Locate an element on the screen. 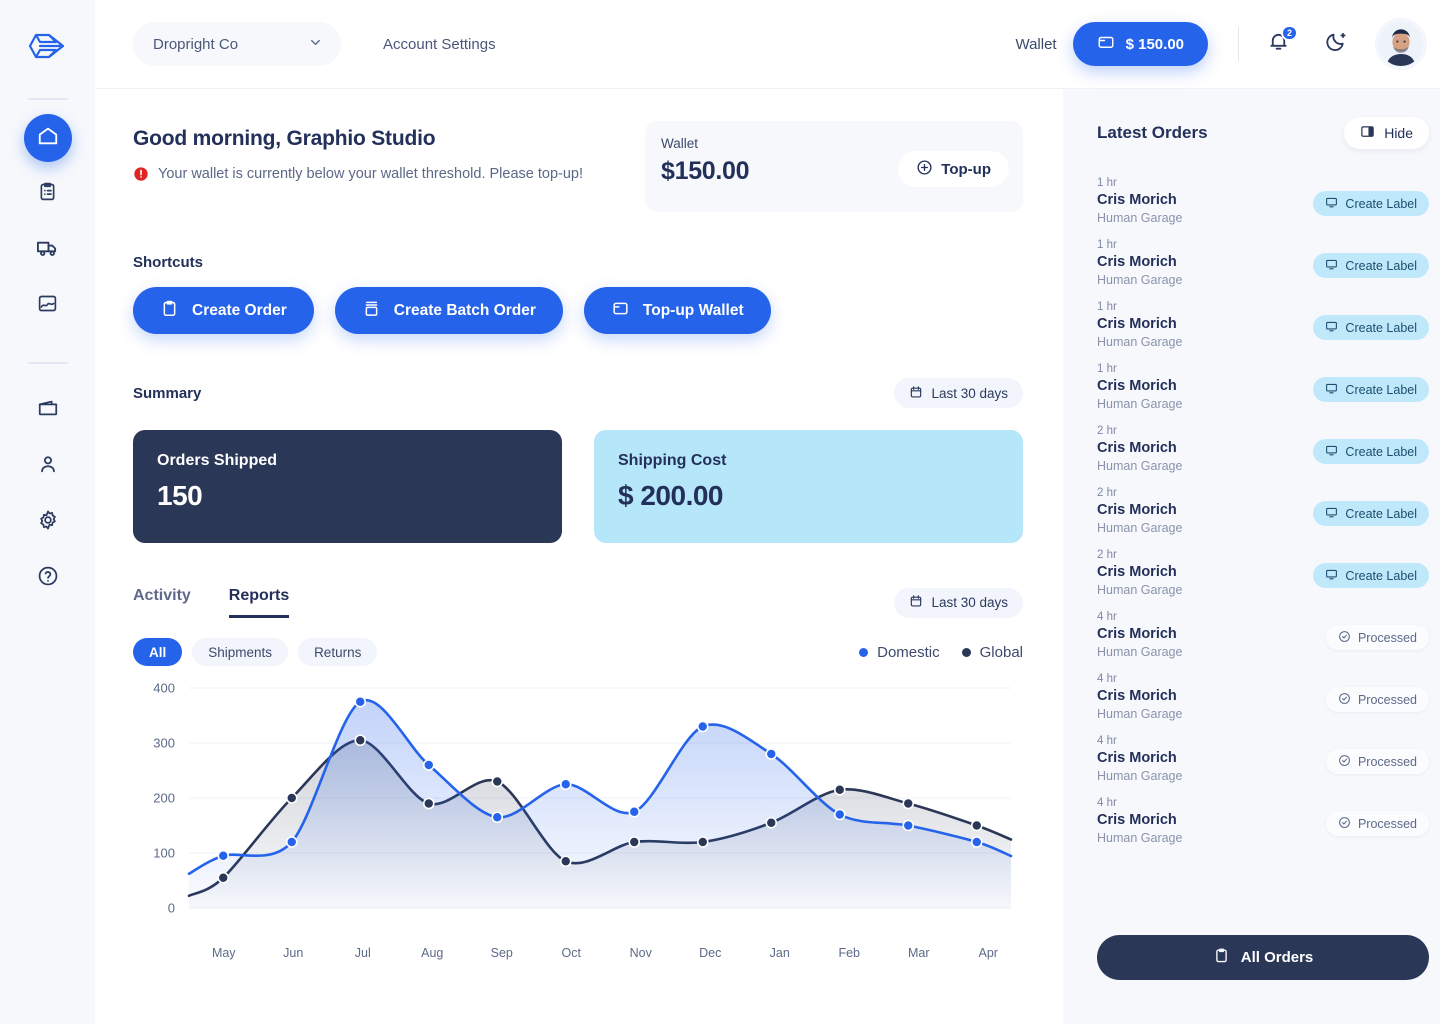  tab-activity: Activity is located at coordinates (162, 602).